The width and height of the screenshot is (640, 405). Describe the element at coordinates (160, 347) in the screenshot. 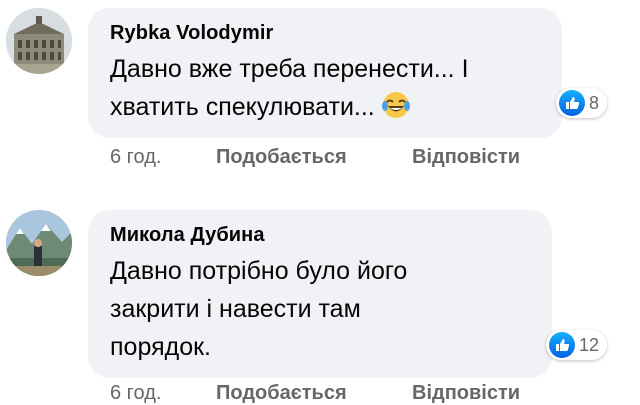

I see `comment-text-line: порядок.` at that location.